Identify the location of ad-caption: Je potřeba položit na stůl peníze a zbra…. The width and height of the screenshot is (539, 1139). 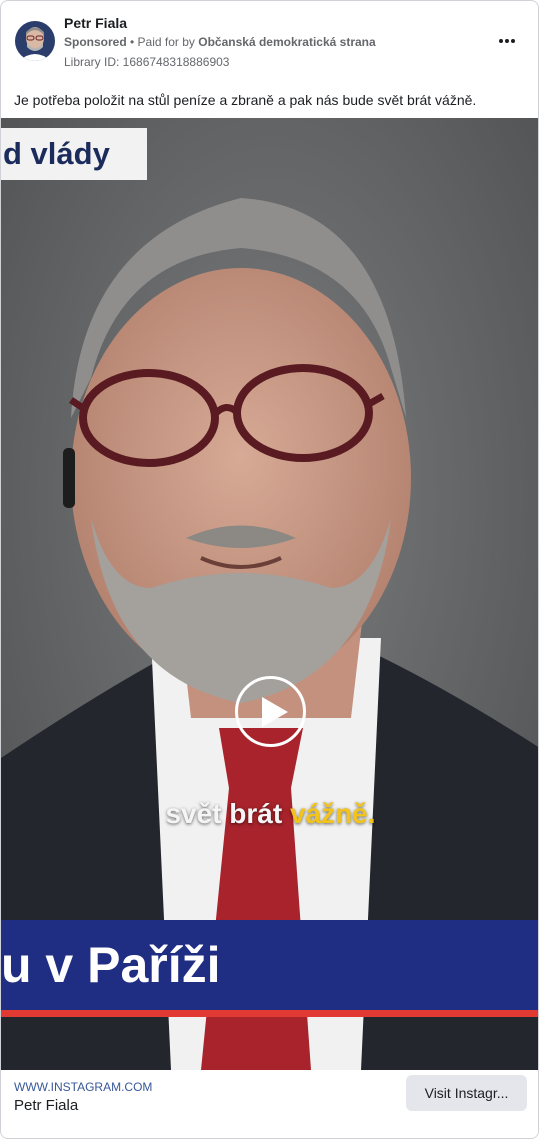
(245, 100).